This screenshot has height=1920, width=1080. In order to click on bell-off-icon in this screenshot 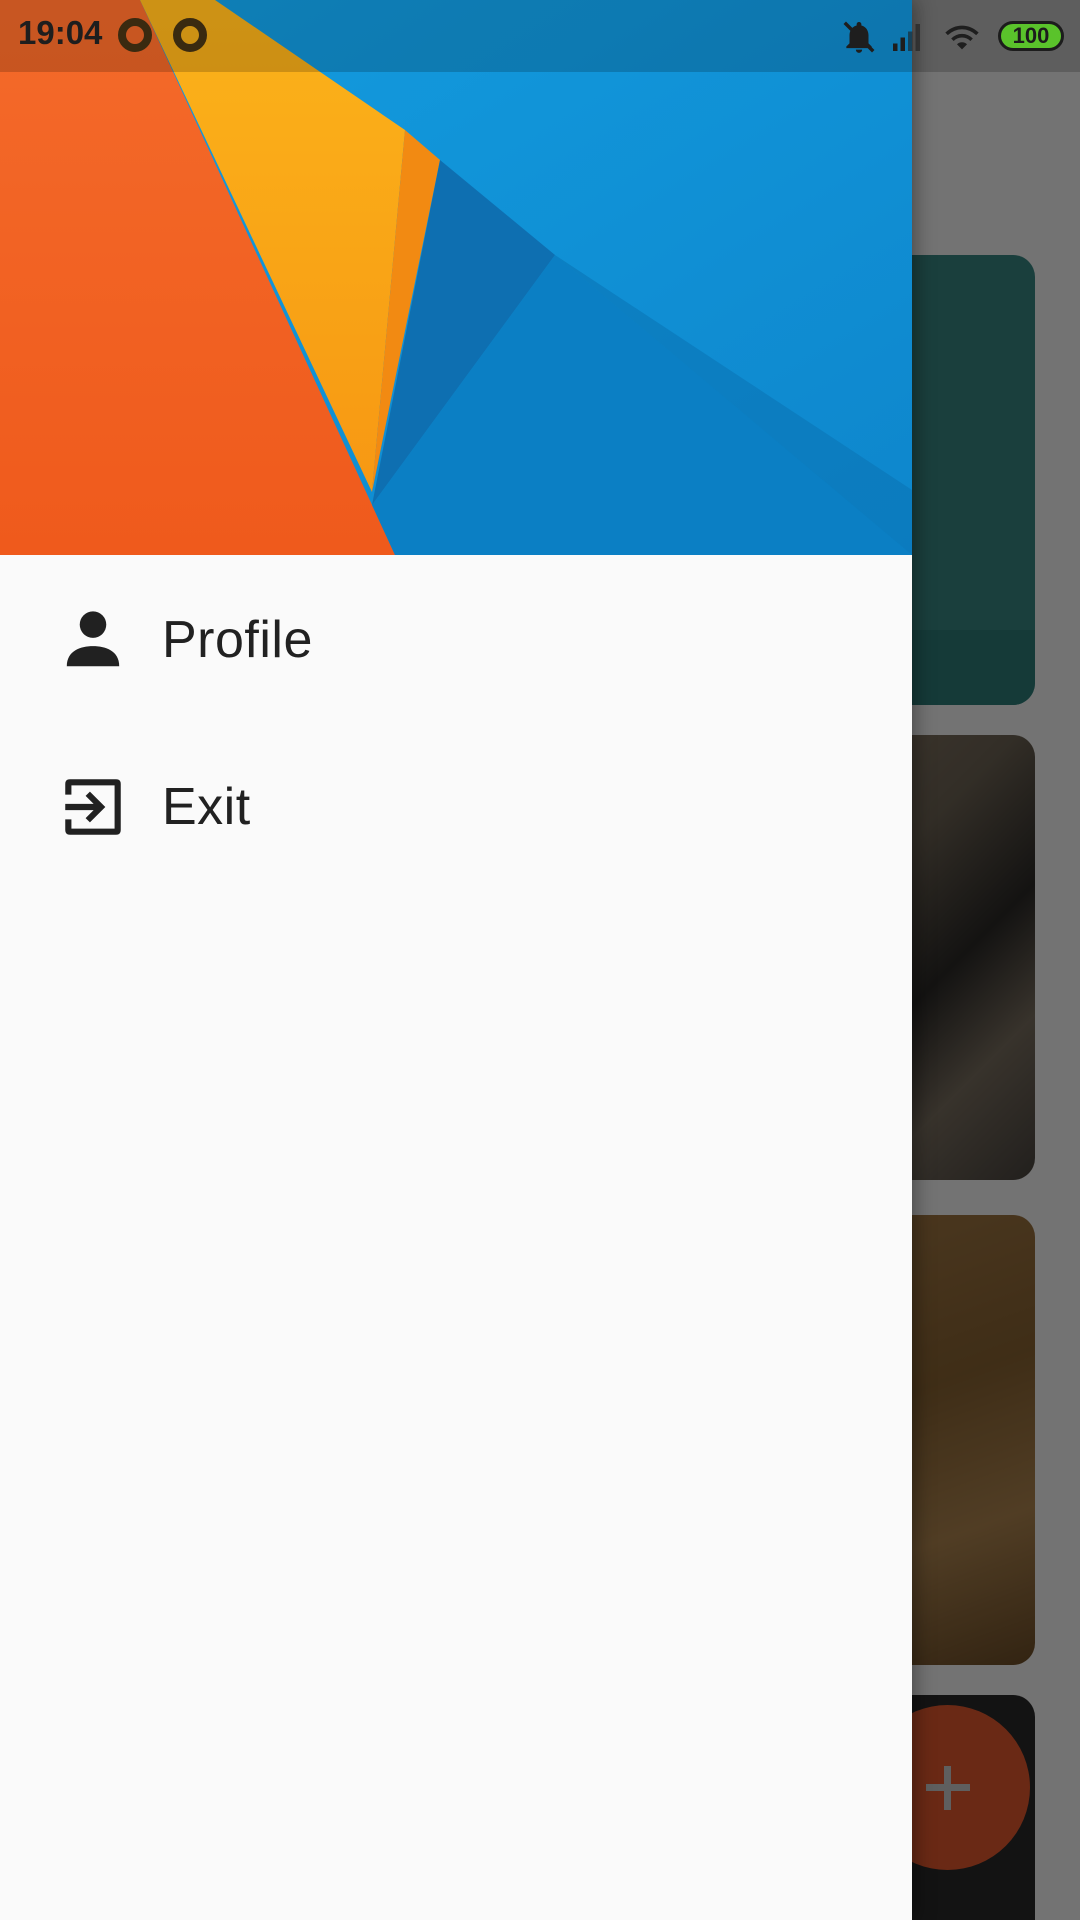, I will do `click(859, 37)`.